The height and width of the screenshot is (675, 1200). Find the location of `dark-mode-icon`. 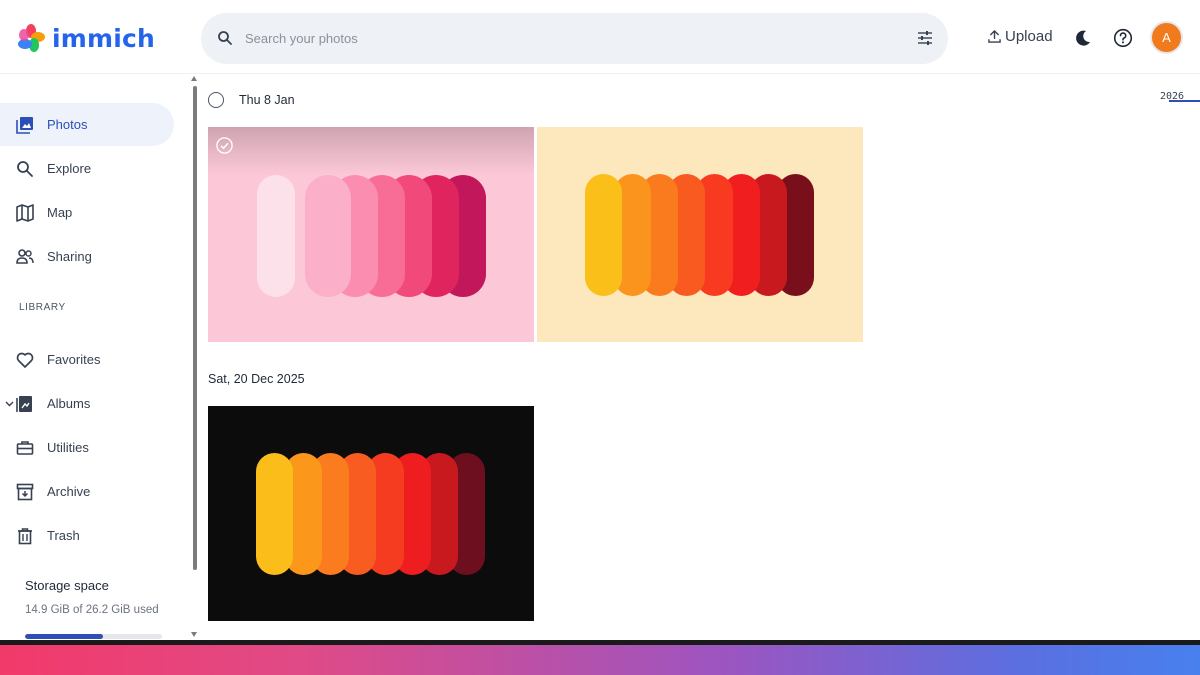

dark-mode-icon is located at coordinates (1083, 38).